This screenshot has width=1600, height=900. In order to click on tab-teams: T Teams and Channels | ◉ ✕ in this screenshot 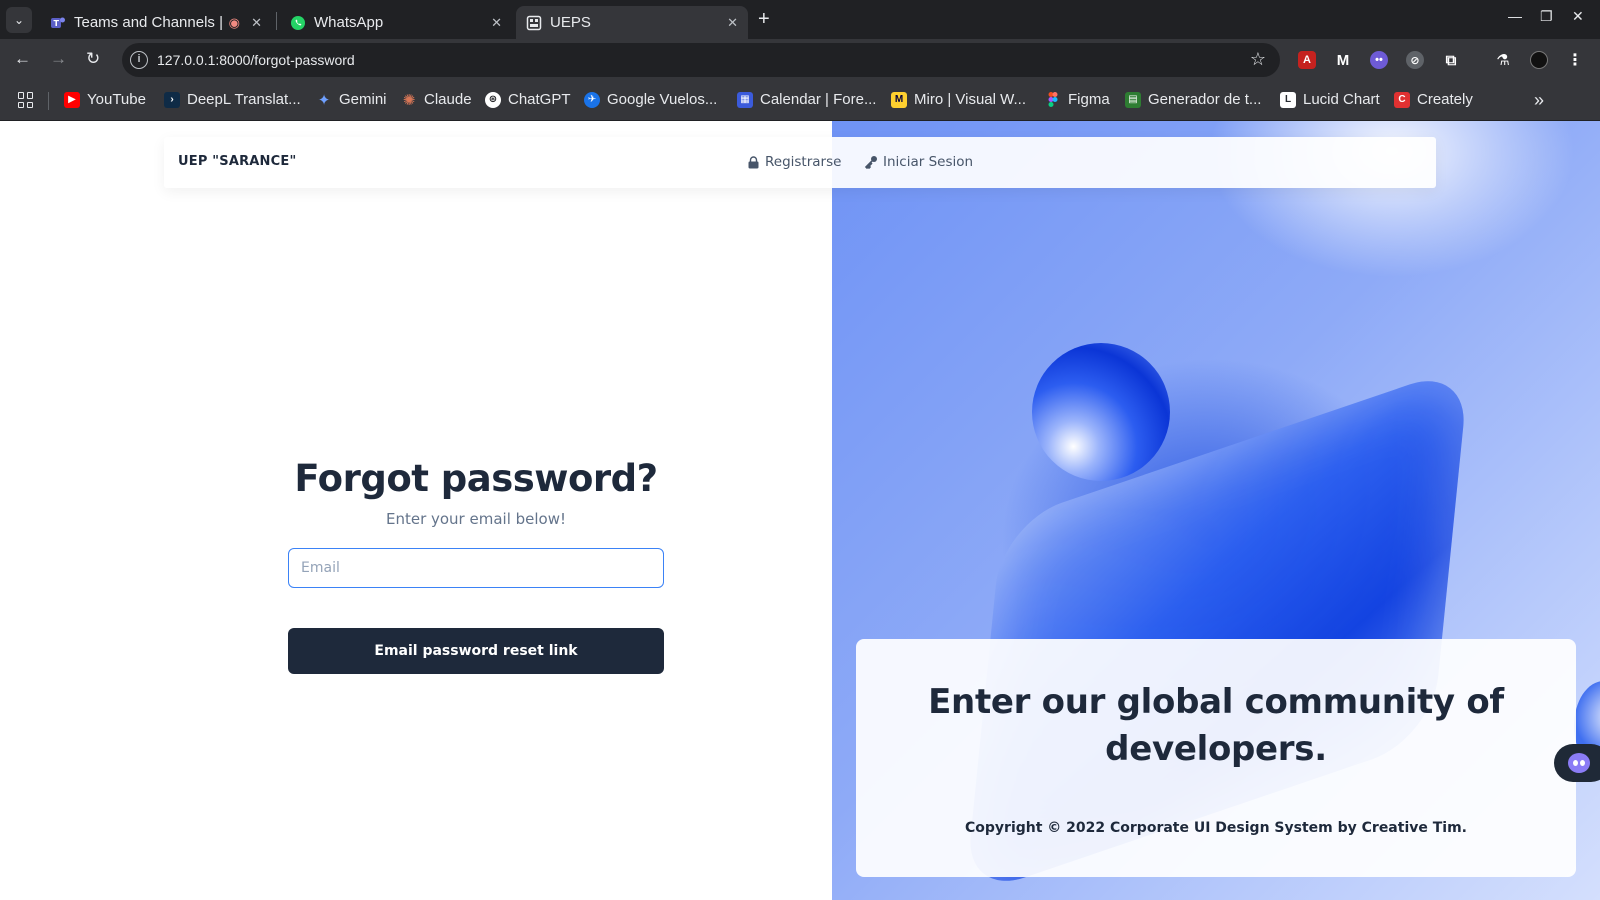, I will do `click(156, 22)`.